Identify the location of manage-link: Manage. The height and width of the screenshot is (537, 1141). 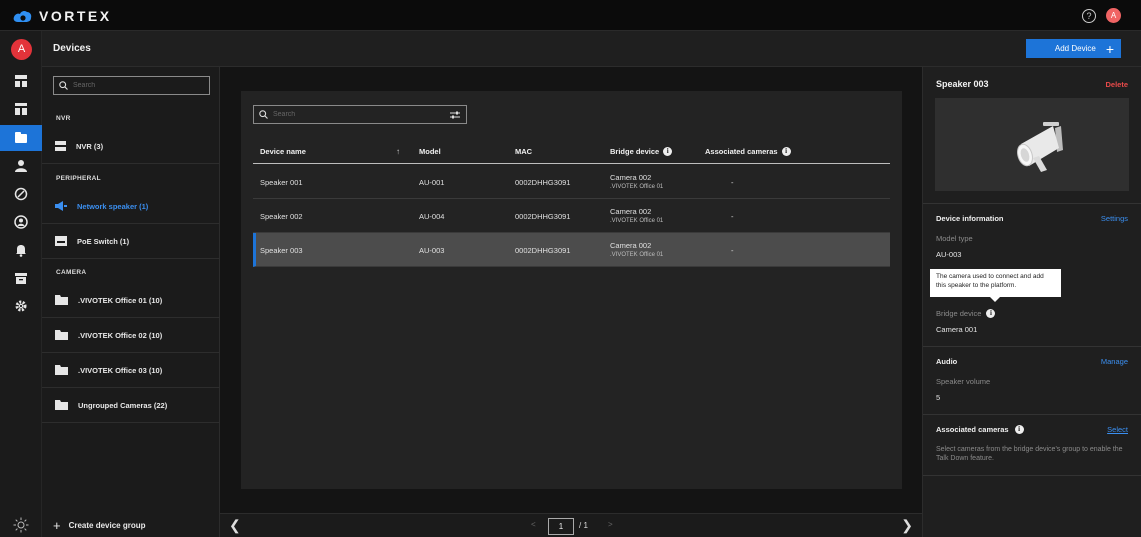
(1114, 361).